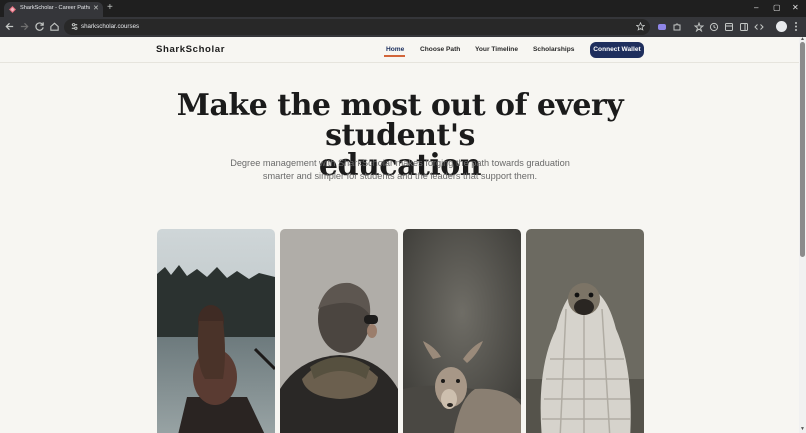 This screenshot has width=806, height=433. What do you see at coordinates (756, 8) in the screenshot?
I see `minimize-button: –` at bounding box center [756, 8].